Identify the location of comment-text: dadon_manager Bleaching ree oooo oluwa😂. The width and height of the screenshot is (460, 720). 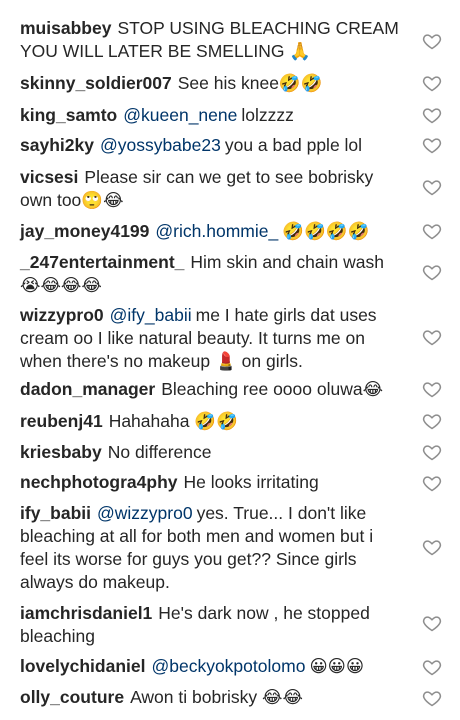
(212, 389).